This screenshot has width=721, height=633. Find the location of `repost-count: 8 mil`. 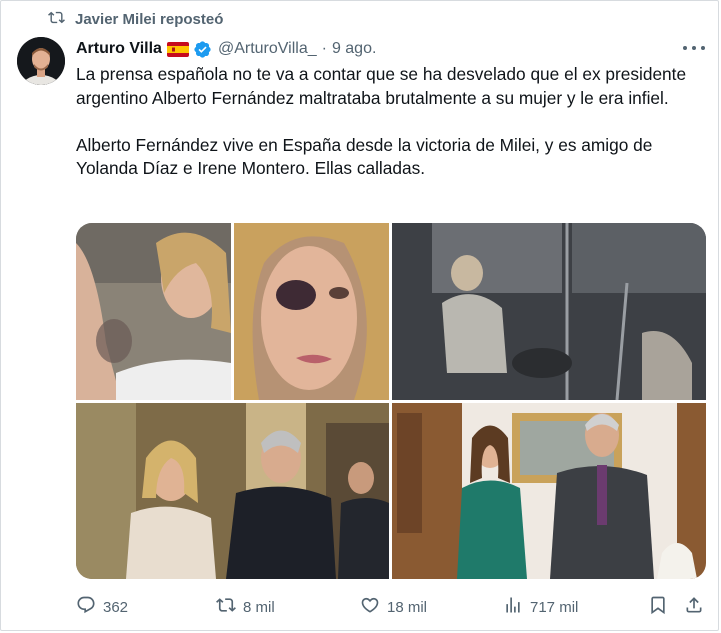

repost-count: 8 mil is located at coordinates (259, 607).